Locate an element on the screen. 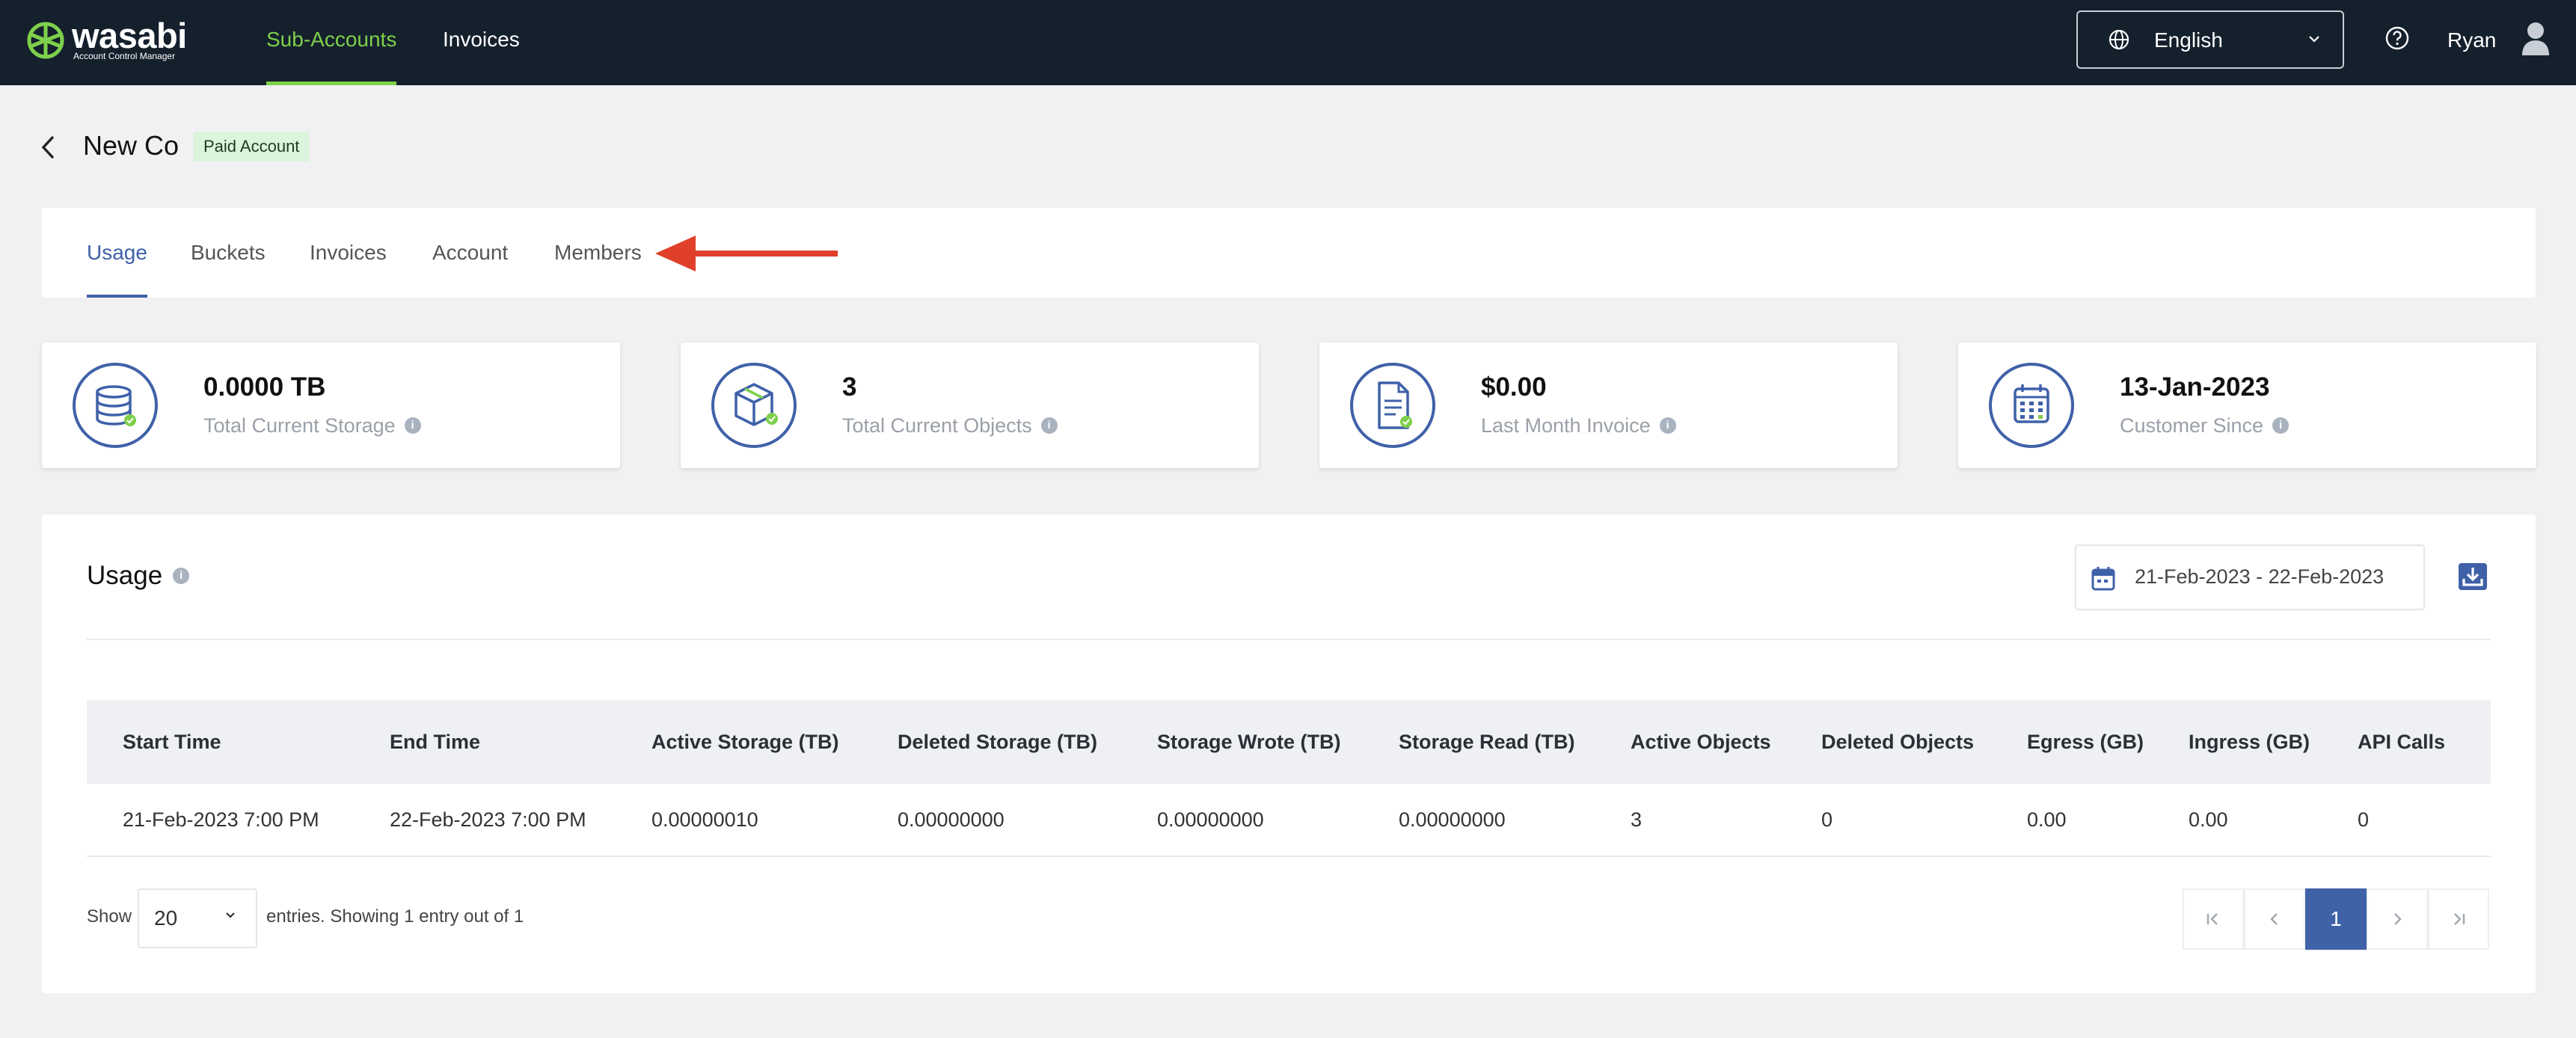  page-size-select: 20 is located at coordinates (197, 918).